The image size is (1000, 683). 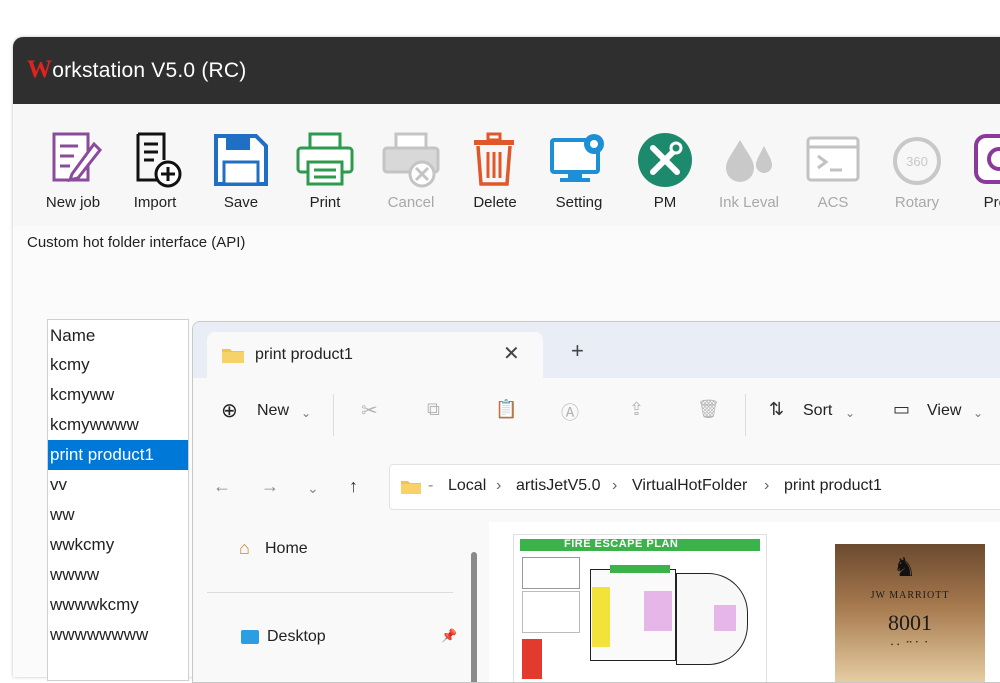 I want to click on plan-red-marker, so click(x=532, y=659).